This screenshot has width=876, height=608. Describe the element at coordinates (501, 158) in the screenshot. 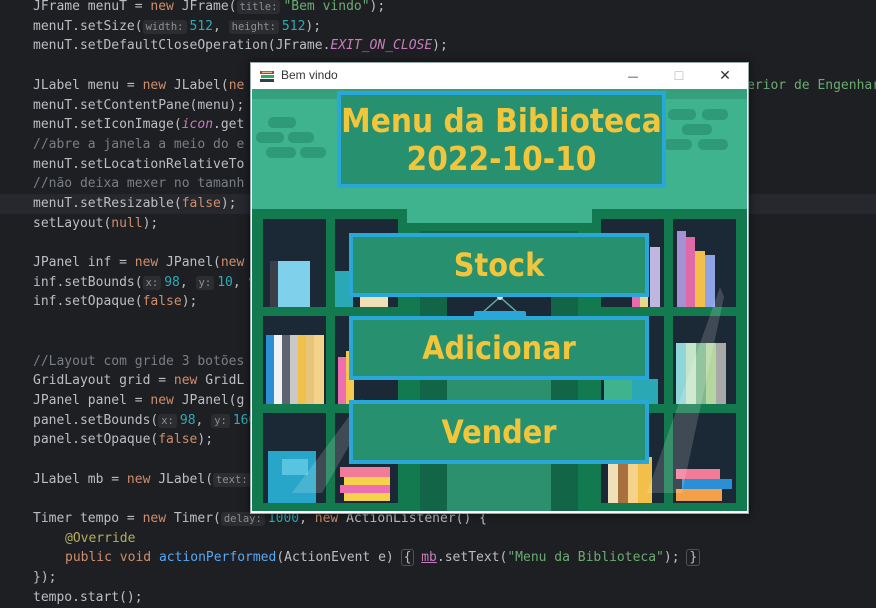

I see `current-date: 2022-10-10` at that location.